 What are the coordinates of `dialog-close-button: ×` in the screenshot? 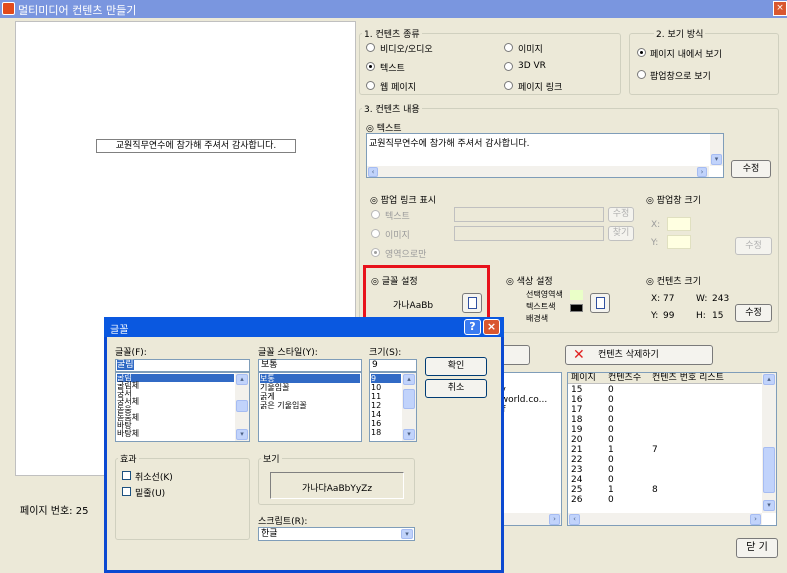 It's located at (491, 327).